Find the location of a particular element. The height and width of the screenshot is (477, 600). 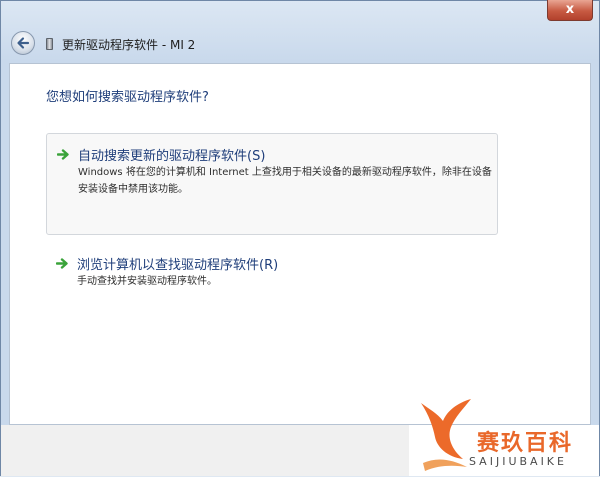

question-heading: 您想如何搜索驱动程序软件? is located at coordinates (127, 97).